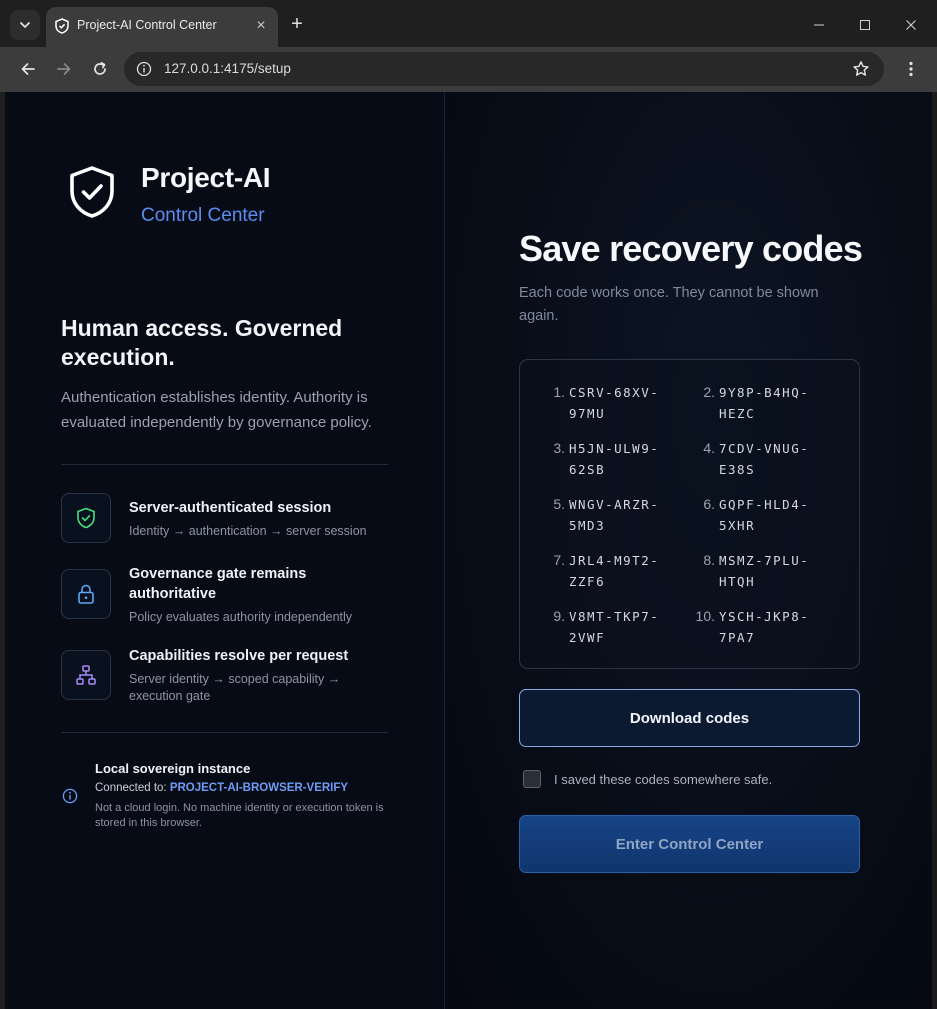  I want to click on browser-toolbar: 127.0.0.1:4175/setup, so click(468, 69).